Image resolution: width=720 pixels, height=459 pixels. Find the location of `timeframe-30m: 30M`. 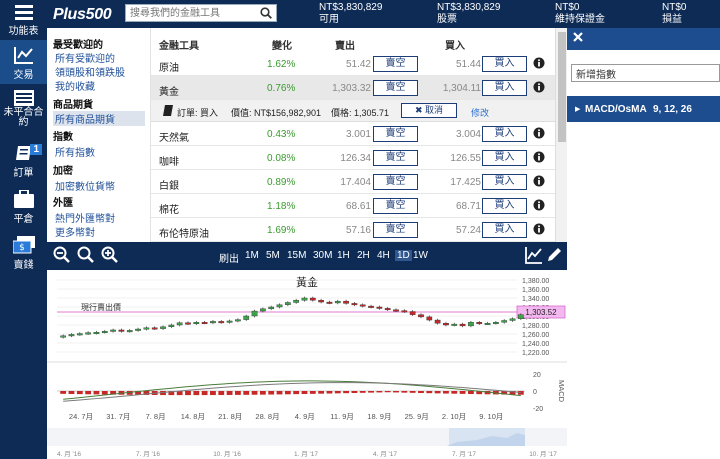

timeframe-30m: 30M is located at coordinates (322, 255).